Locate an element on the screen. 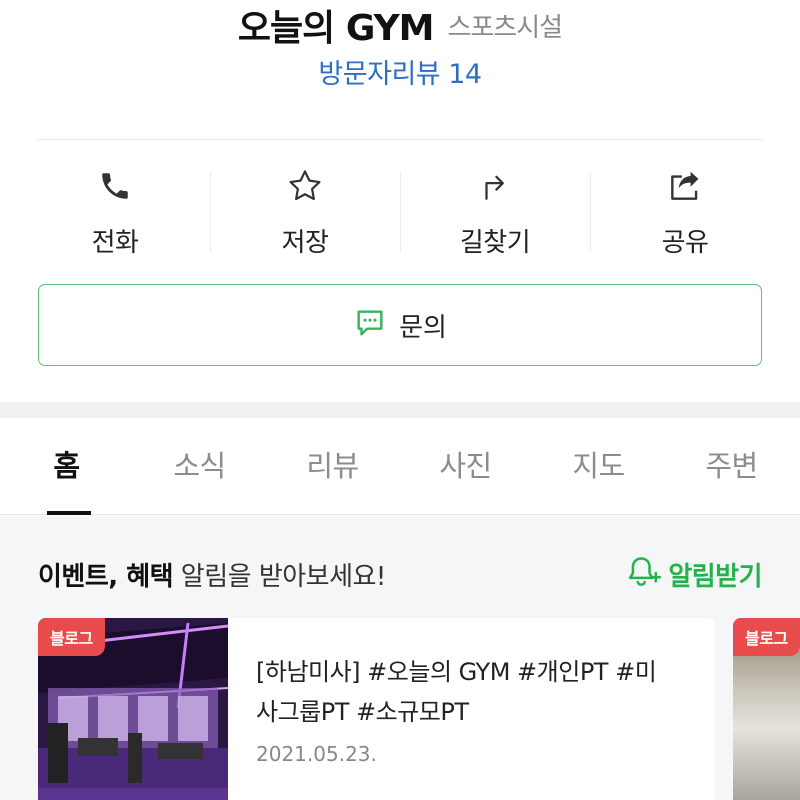 The height and width of the screenshot is (800, 800). place-name: 오늘의 GYM is located at coordinates (336, 28).